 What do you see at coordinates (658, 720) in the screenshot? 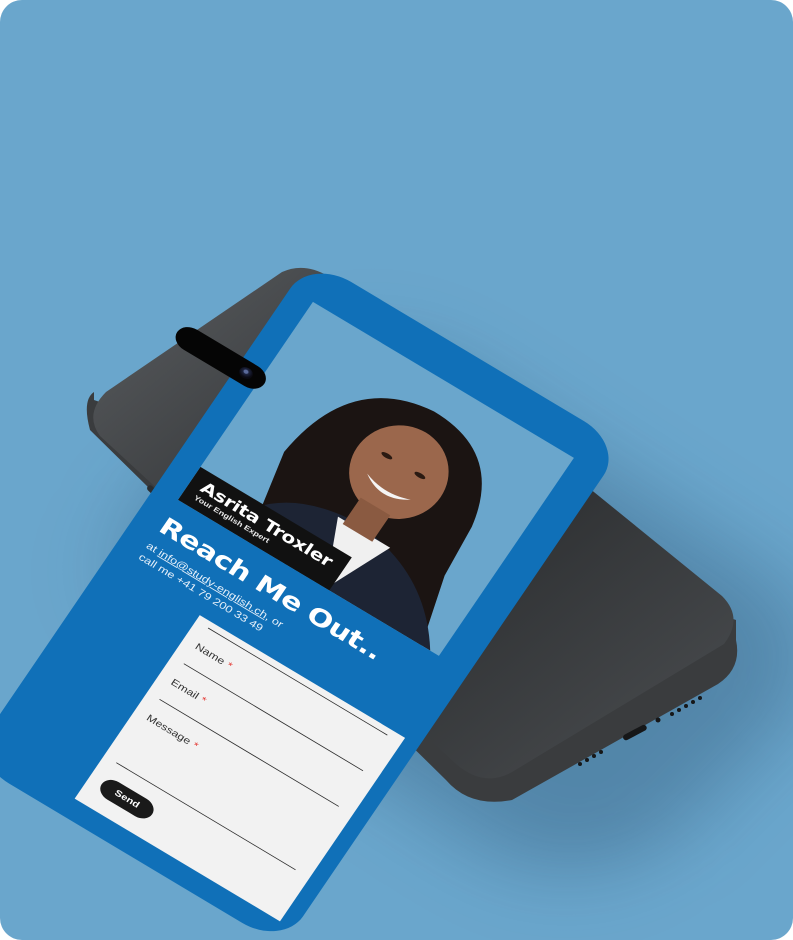
I see `microphone-hole` at bounding box center [658, 720].